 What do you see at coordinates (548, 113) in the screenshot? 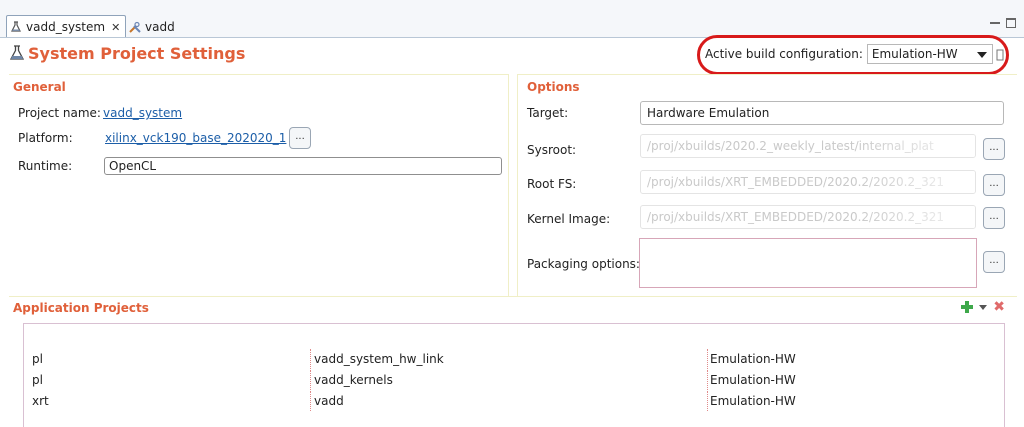
I see `target-label: Target:` at bounding box center [548, 113].